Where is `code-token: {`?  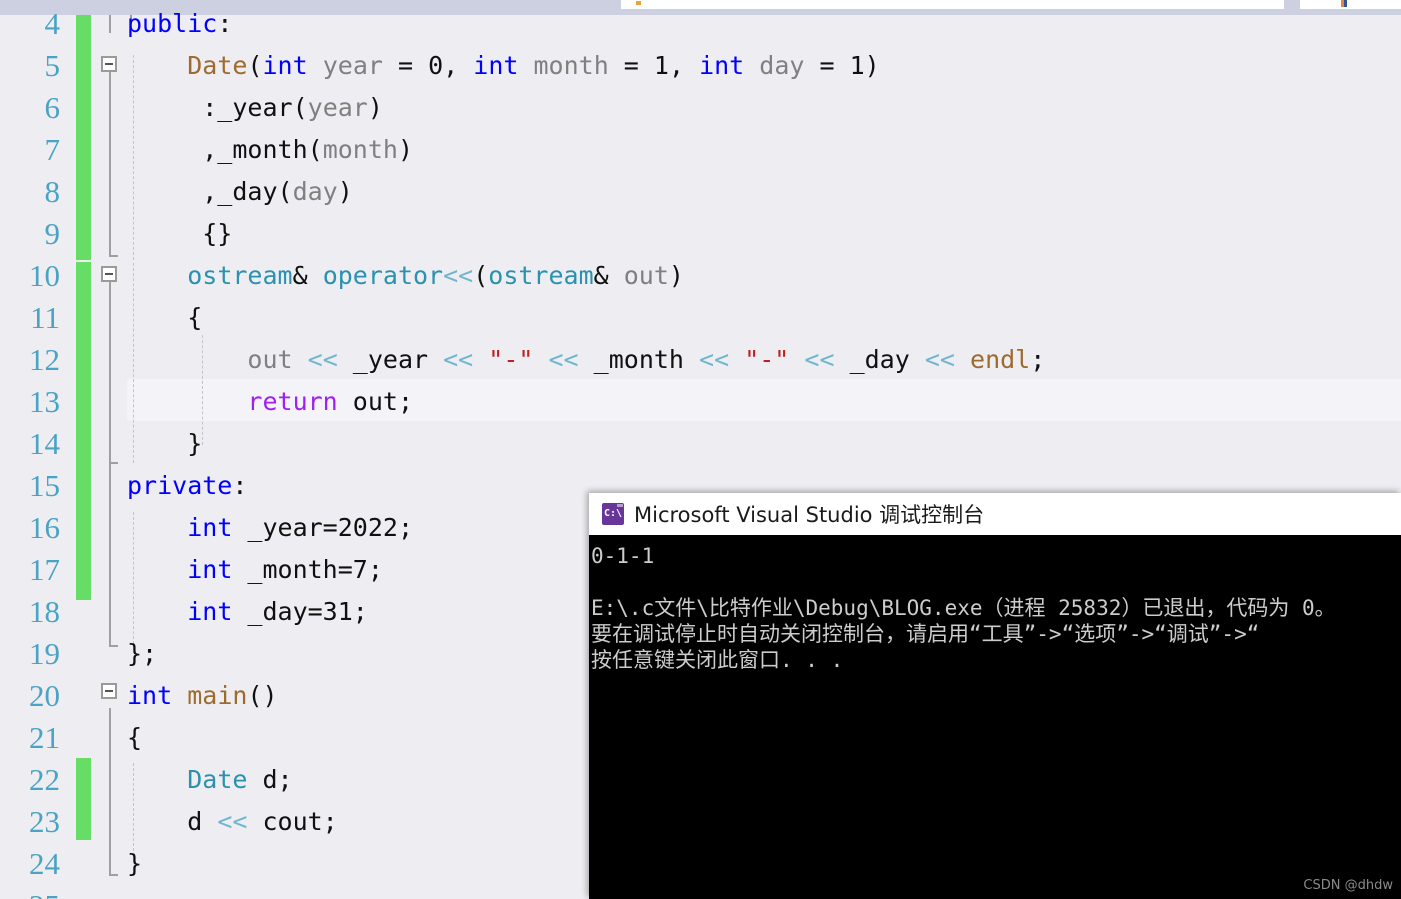 code-token: { is located at coordinates (135, 737).